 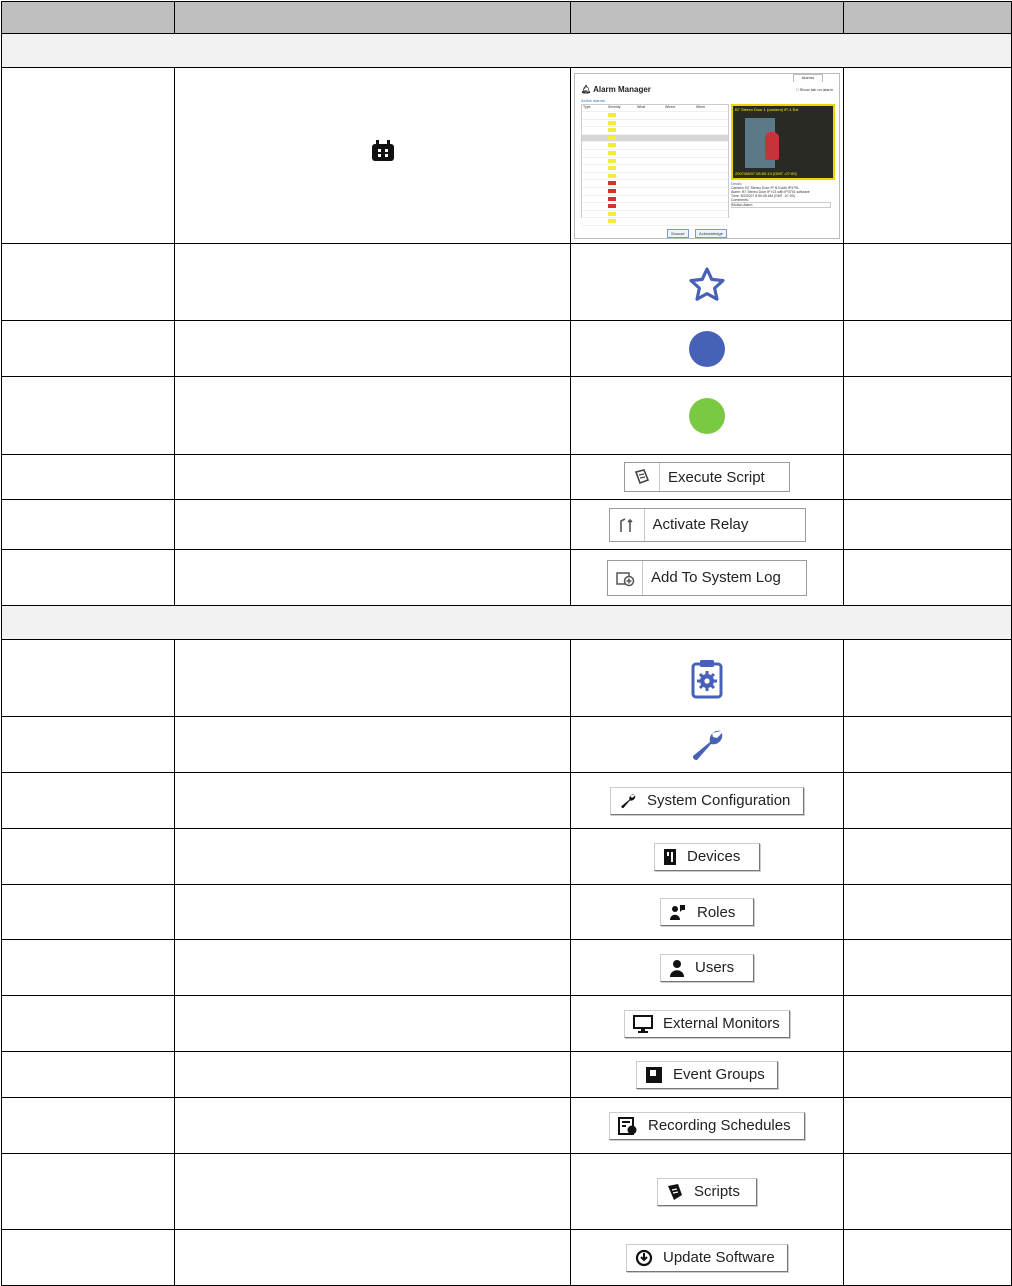 What do you see at coordinates (655, 109) in the screenshot?
I see `alarm-list-header: Type Severity What Where When` at bounding box center [655, 109].